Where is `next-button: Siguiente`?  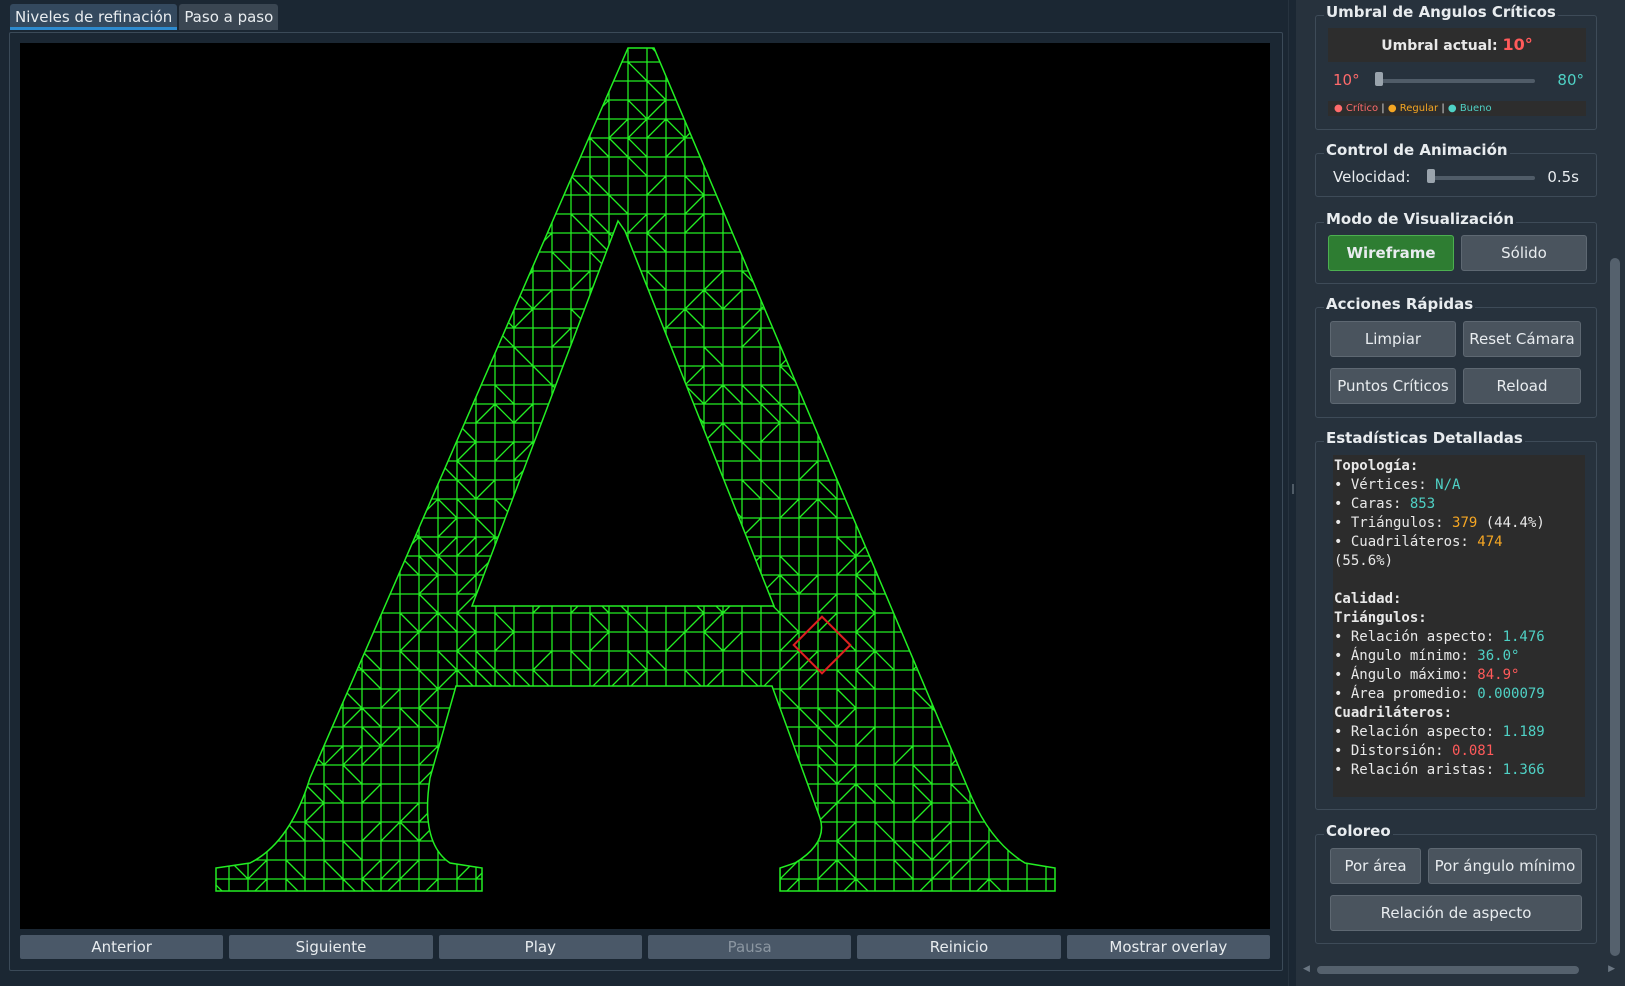 next-button: Siguiente is located at coordinates (331, 947).